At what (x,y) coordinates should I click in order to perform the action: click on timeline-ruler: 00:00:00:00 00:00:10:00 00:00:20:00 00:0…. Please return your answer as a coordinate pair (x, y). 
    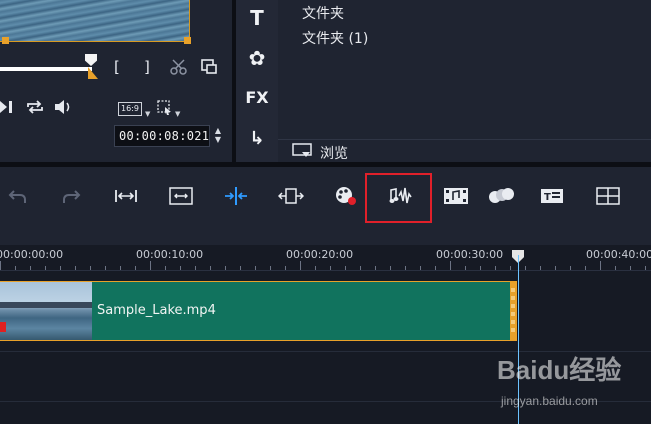
    Looking at the image, I should click on (325, 258).